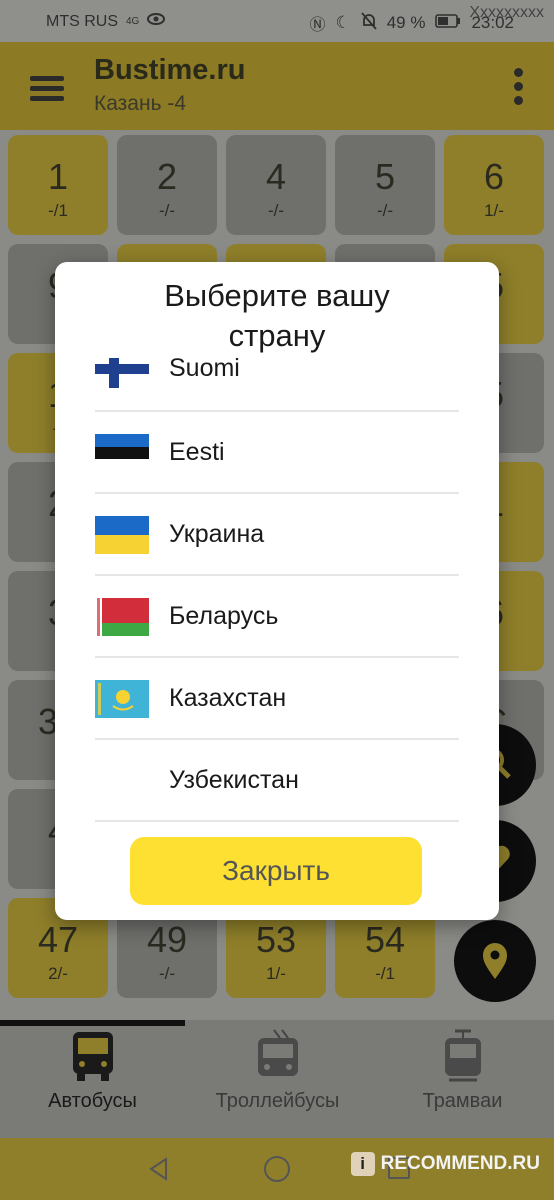  Describe the element at coordinates (197, 452) in the screenshot. I see `country-name: Eesti` at that location.